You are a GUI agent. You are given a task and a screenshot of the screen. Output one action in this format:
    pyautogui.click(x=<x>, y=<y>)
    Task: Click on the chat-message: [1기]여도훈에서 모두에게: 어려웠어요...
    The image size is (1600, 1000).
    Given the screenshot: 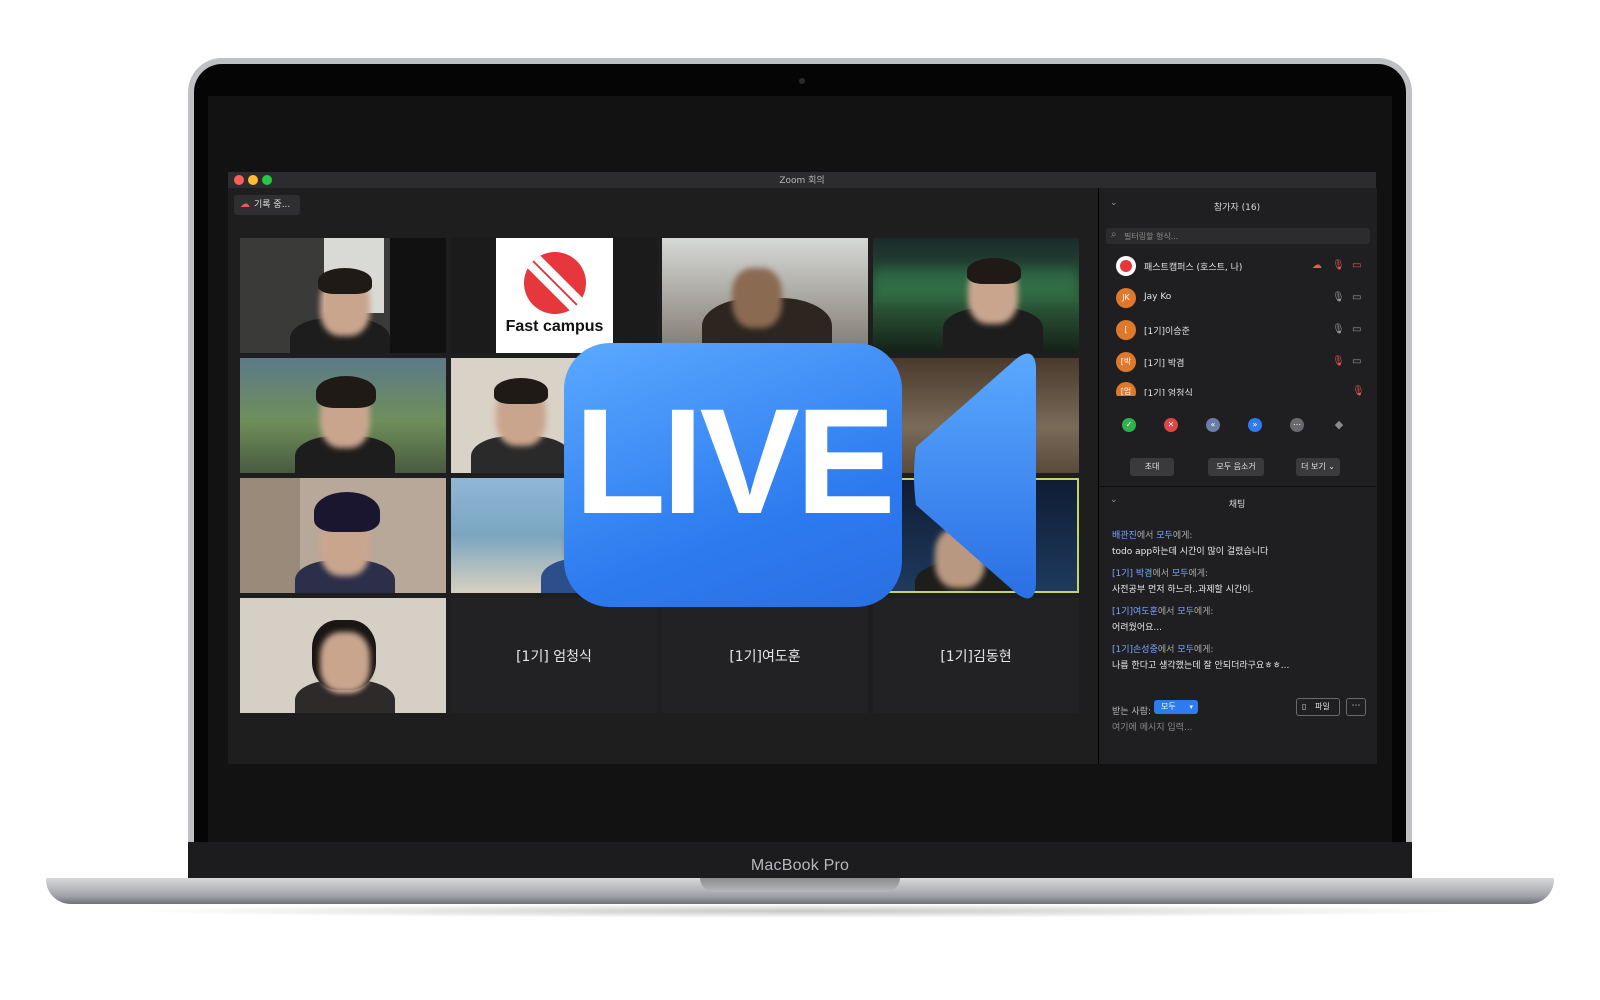 What is the action you would take?
    pyautogui.click(x=1237, y=618)
    